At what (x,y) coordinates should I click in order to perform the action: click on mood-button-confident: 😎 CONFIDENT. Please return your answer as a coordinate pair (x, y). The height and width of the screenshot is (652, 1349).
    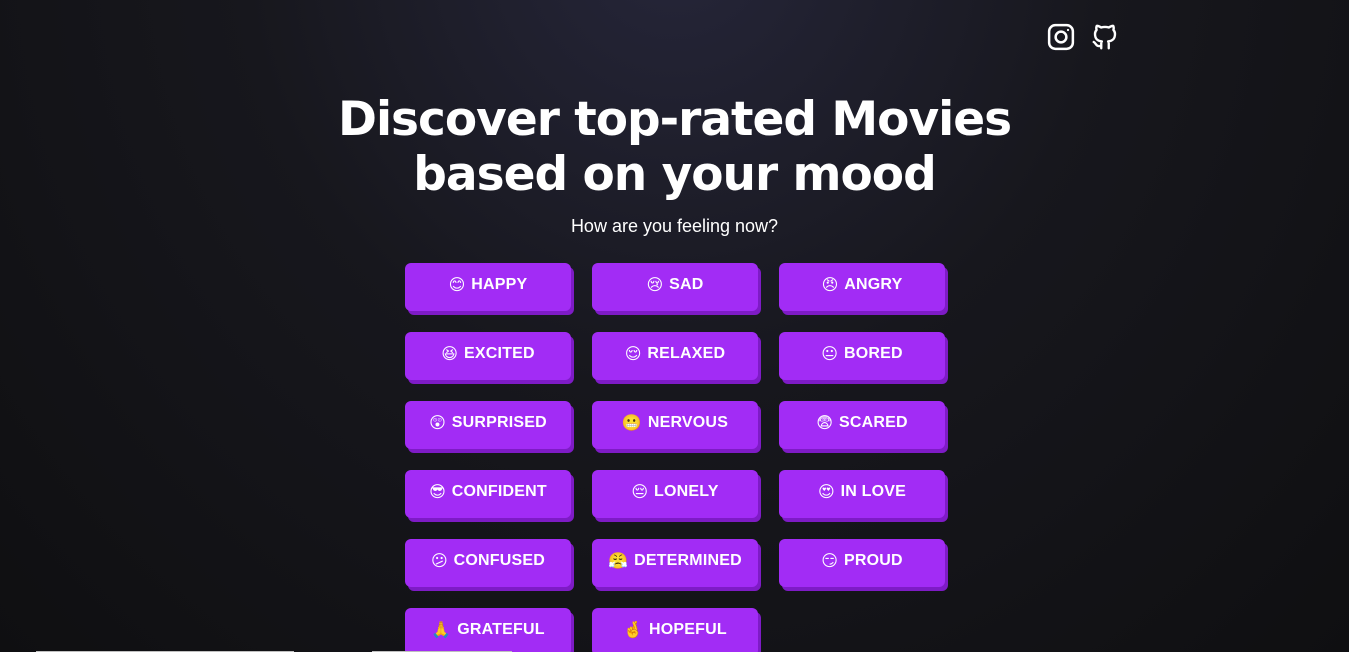
    Looking at the image, I should click on (488, 494).